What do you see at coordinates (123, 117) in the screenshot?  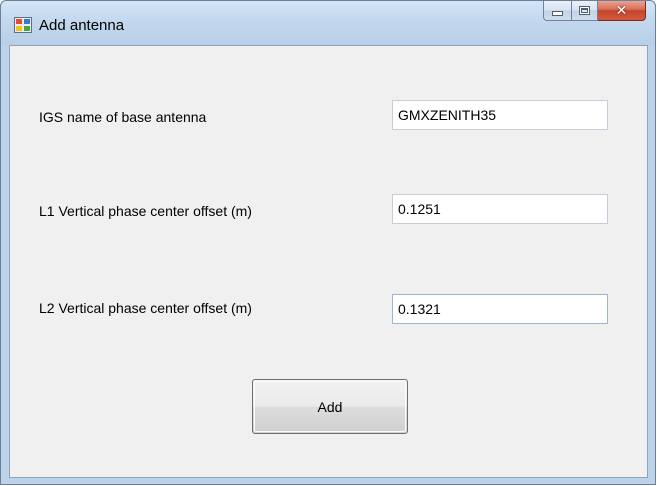 I see `igs-name-label: IGS name of base antenna` at bounding box center [123, 117].